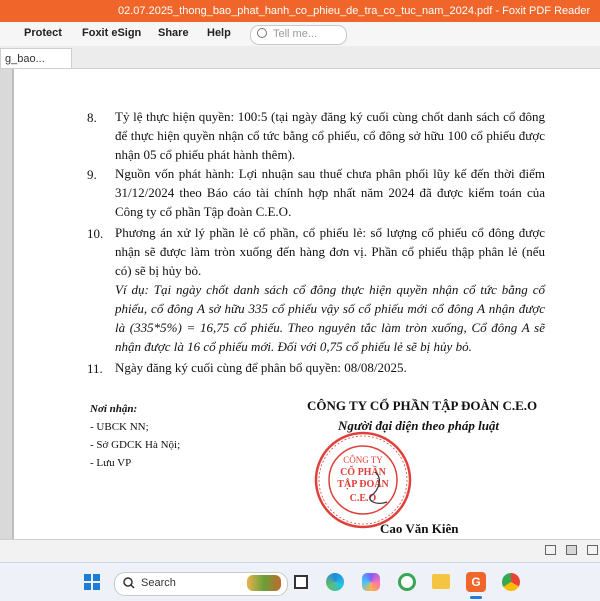 The height and width of the screenshot is (601, 600). What do you see at coordinates (92, 582) in the screenshot?
I see `windows-start-icon` at bounding box center [92, 582].